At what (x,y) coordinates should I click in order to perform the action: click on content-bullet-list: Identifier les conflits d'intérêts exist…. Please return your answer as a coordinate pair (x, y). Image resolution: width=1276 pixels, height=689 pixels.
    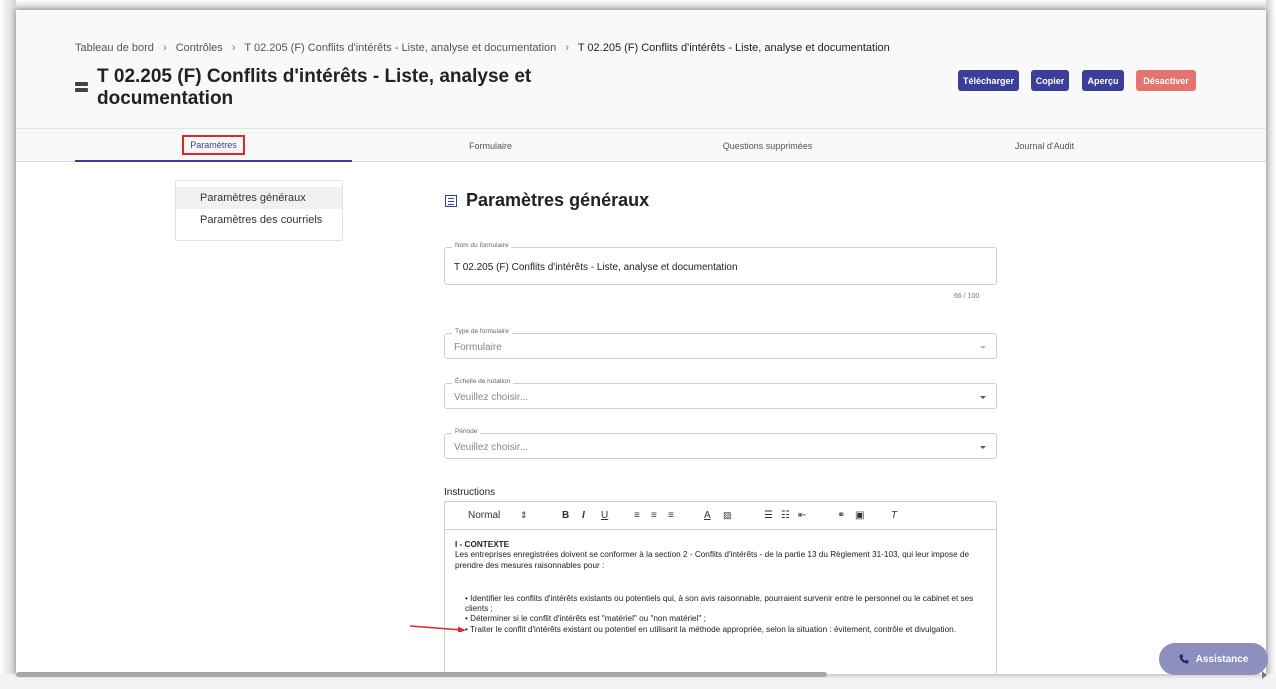
    Looking at the image, I should click on (722, 614).